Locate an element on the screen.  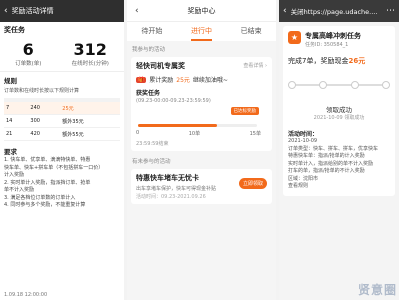
browser-bar: ‹ 关闭https://page.udache.... ⋯ is located at coordinates (339, 11).